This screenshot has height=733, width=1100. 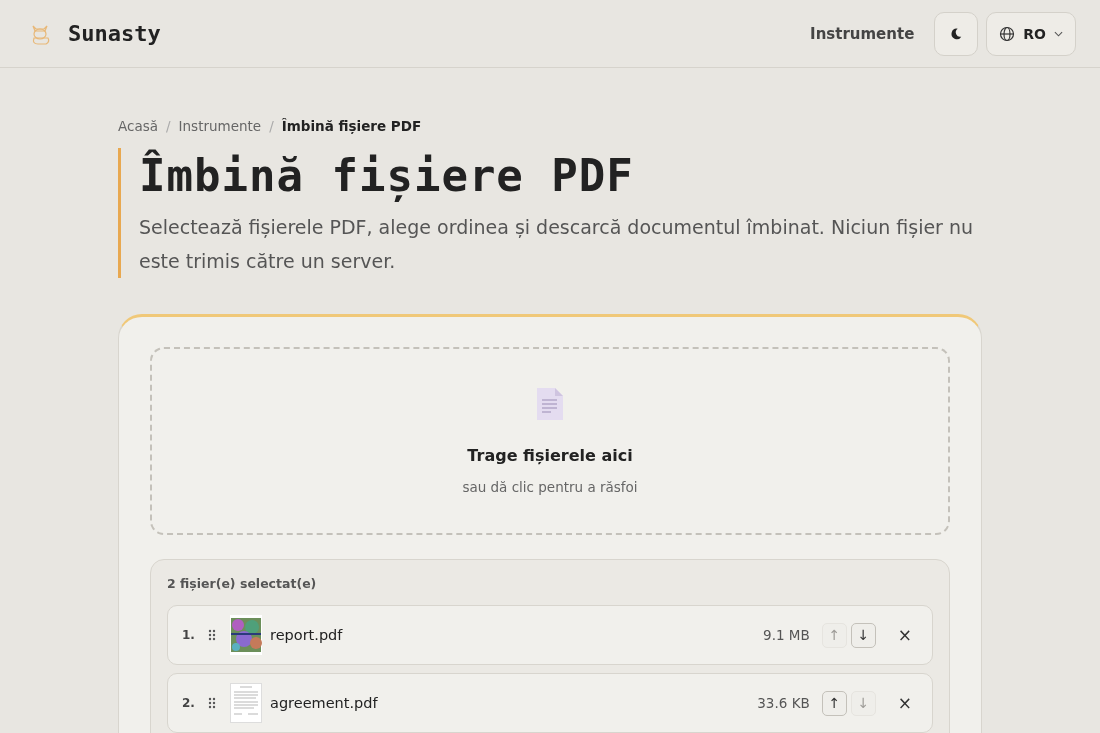 What do you see at coordinates (307, 635) in the screenshot?
I see `file-name: report.pdf` at bounding box center [307, 635].